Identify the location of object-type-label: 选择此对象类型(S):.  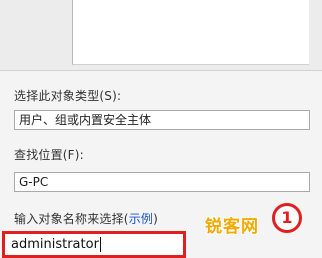
(68, 96).